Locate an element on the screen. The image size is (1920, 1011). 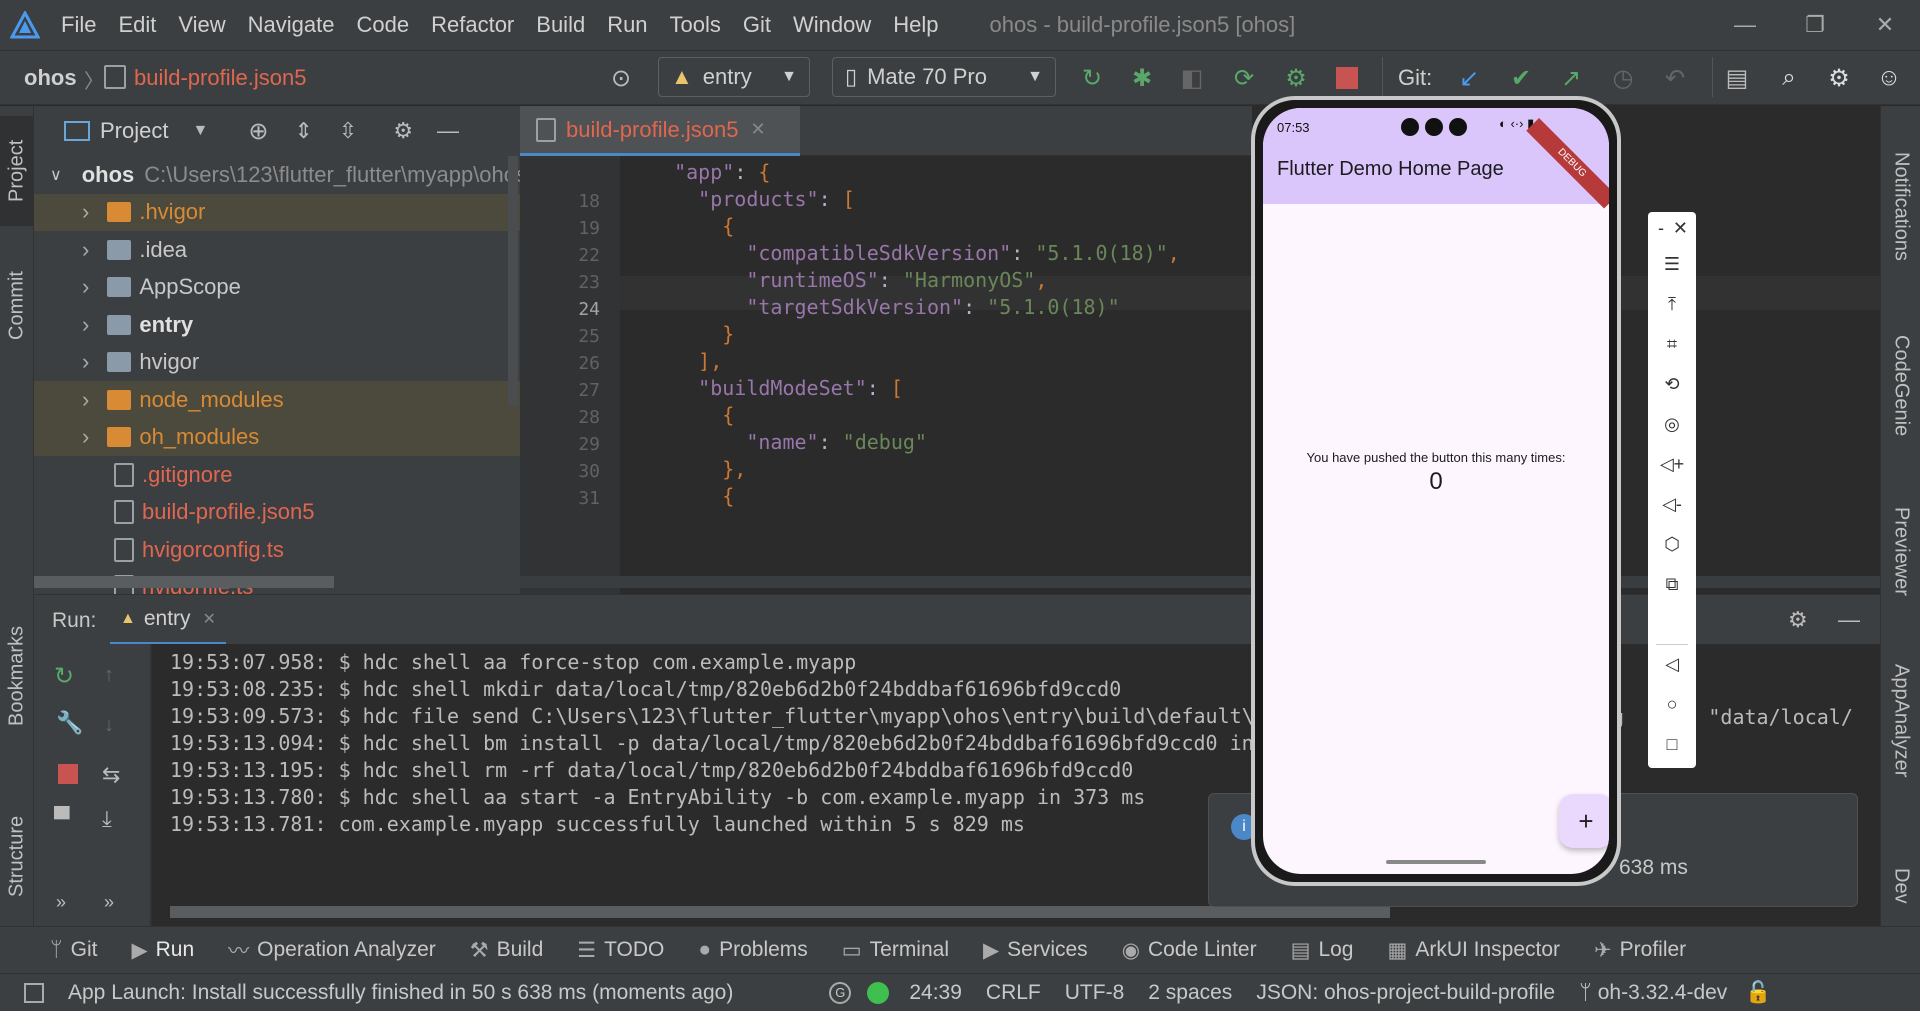
line-separator: CRLF is located at coordinates (1013, 993).